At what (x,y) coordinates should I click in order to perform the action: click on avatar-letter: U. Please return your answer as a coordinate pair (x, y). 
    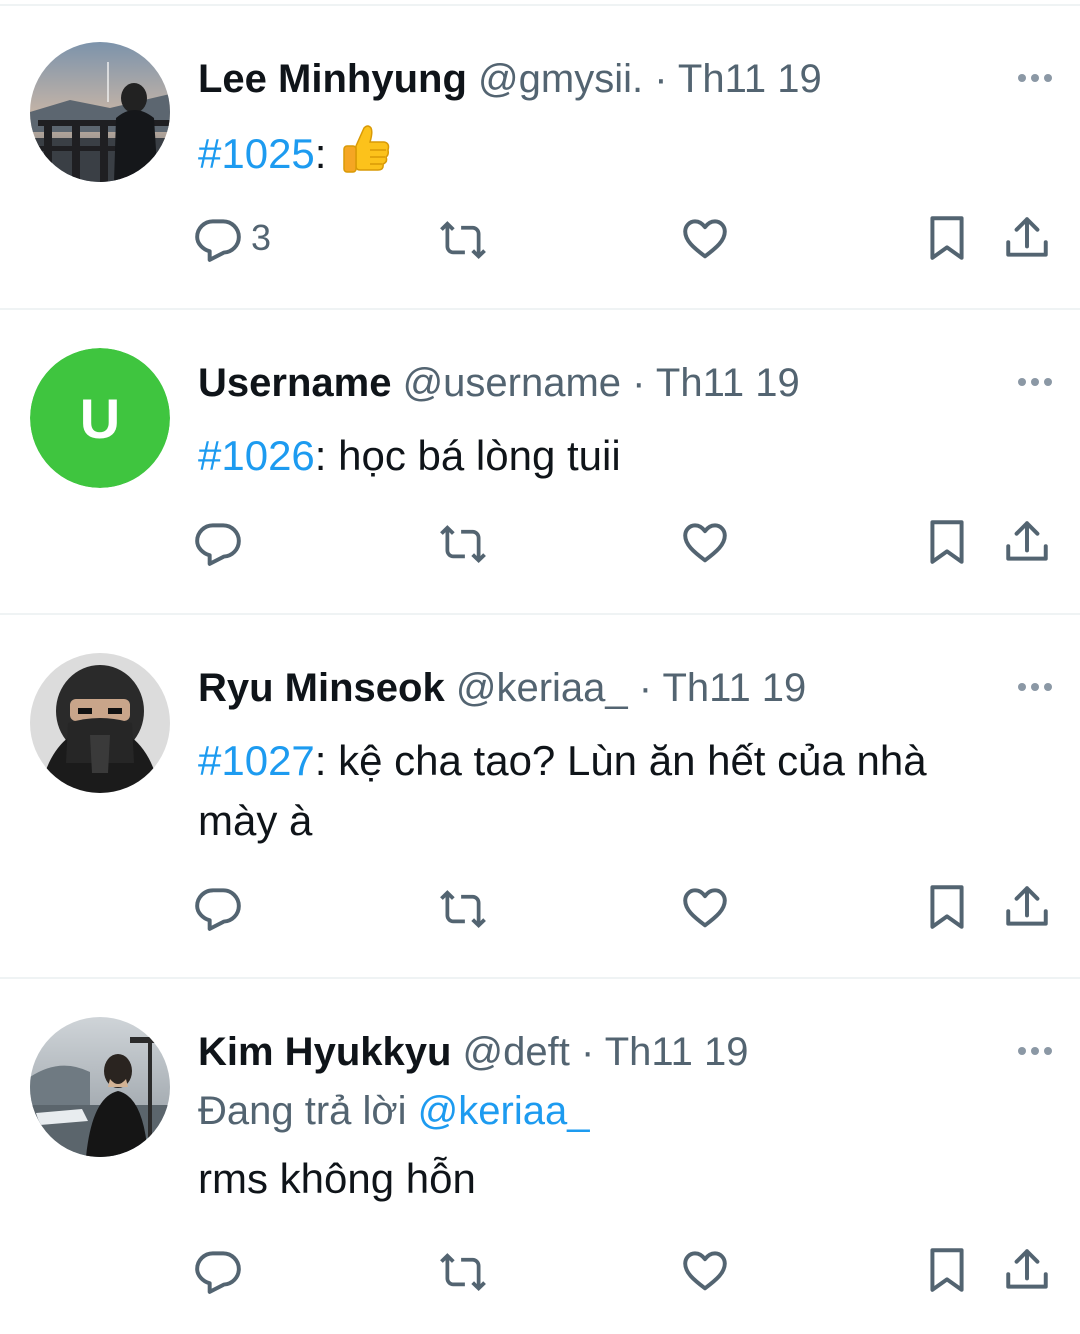
    Looking at the image, I should click on (100, 418).